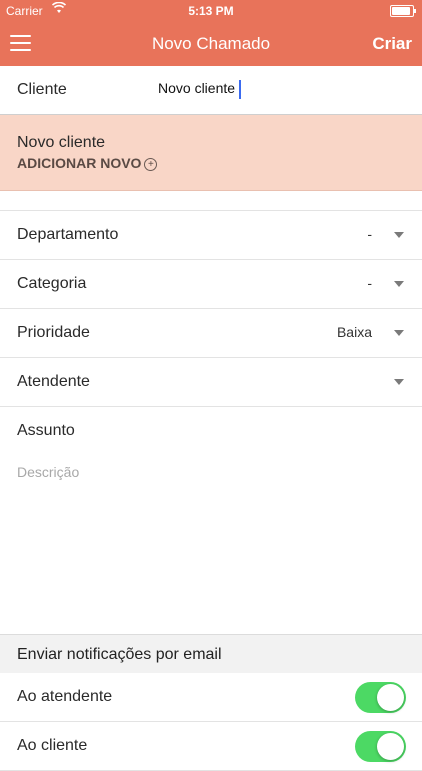  I want to click on assignee-label: Atendente, so click(53, 381).